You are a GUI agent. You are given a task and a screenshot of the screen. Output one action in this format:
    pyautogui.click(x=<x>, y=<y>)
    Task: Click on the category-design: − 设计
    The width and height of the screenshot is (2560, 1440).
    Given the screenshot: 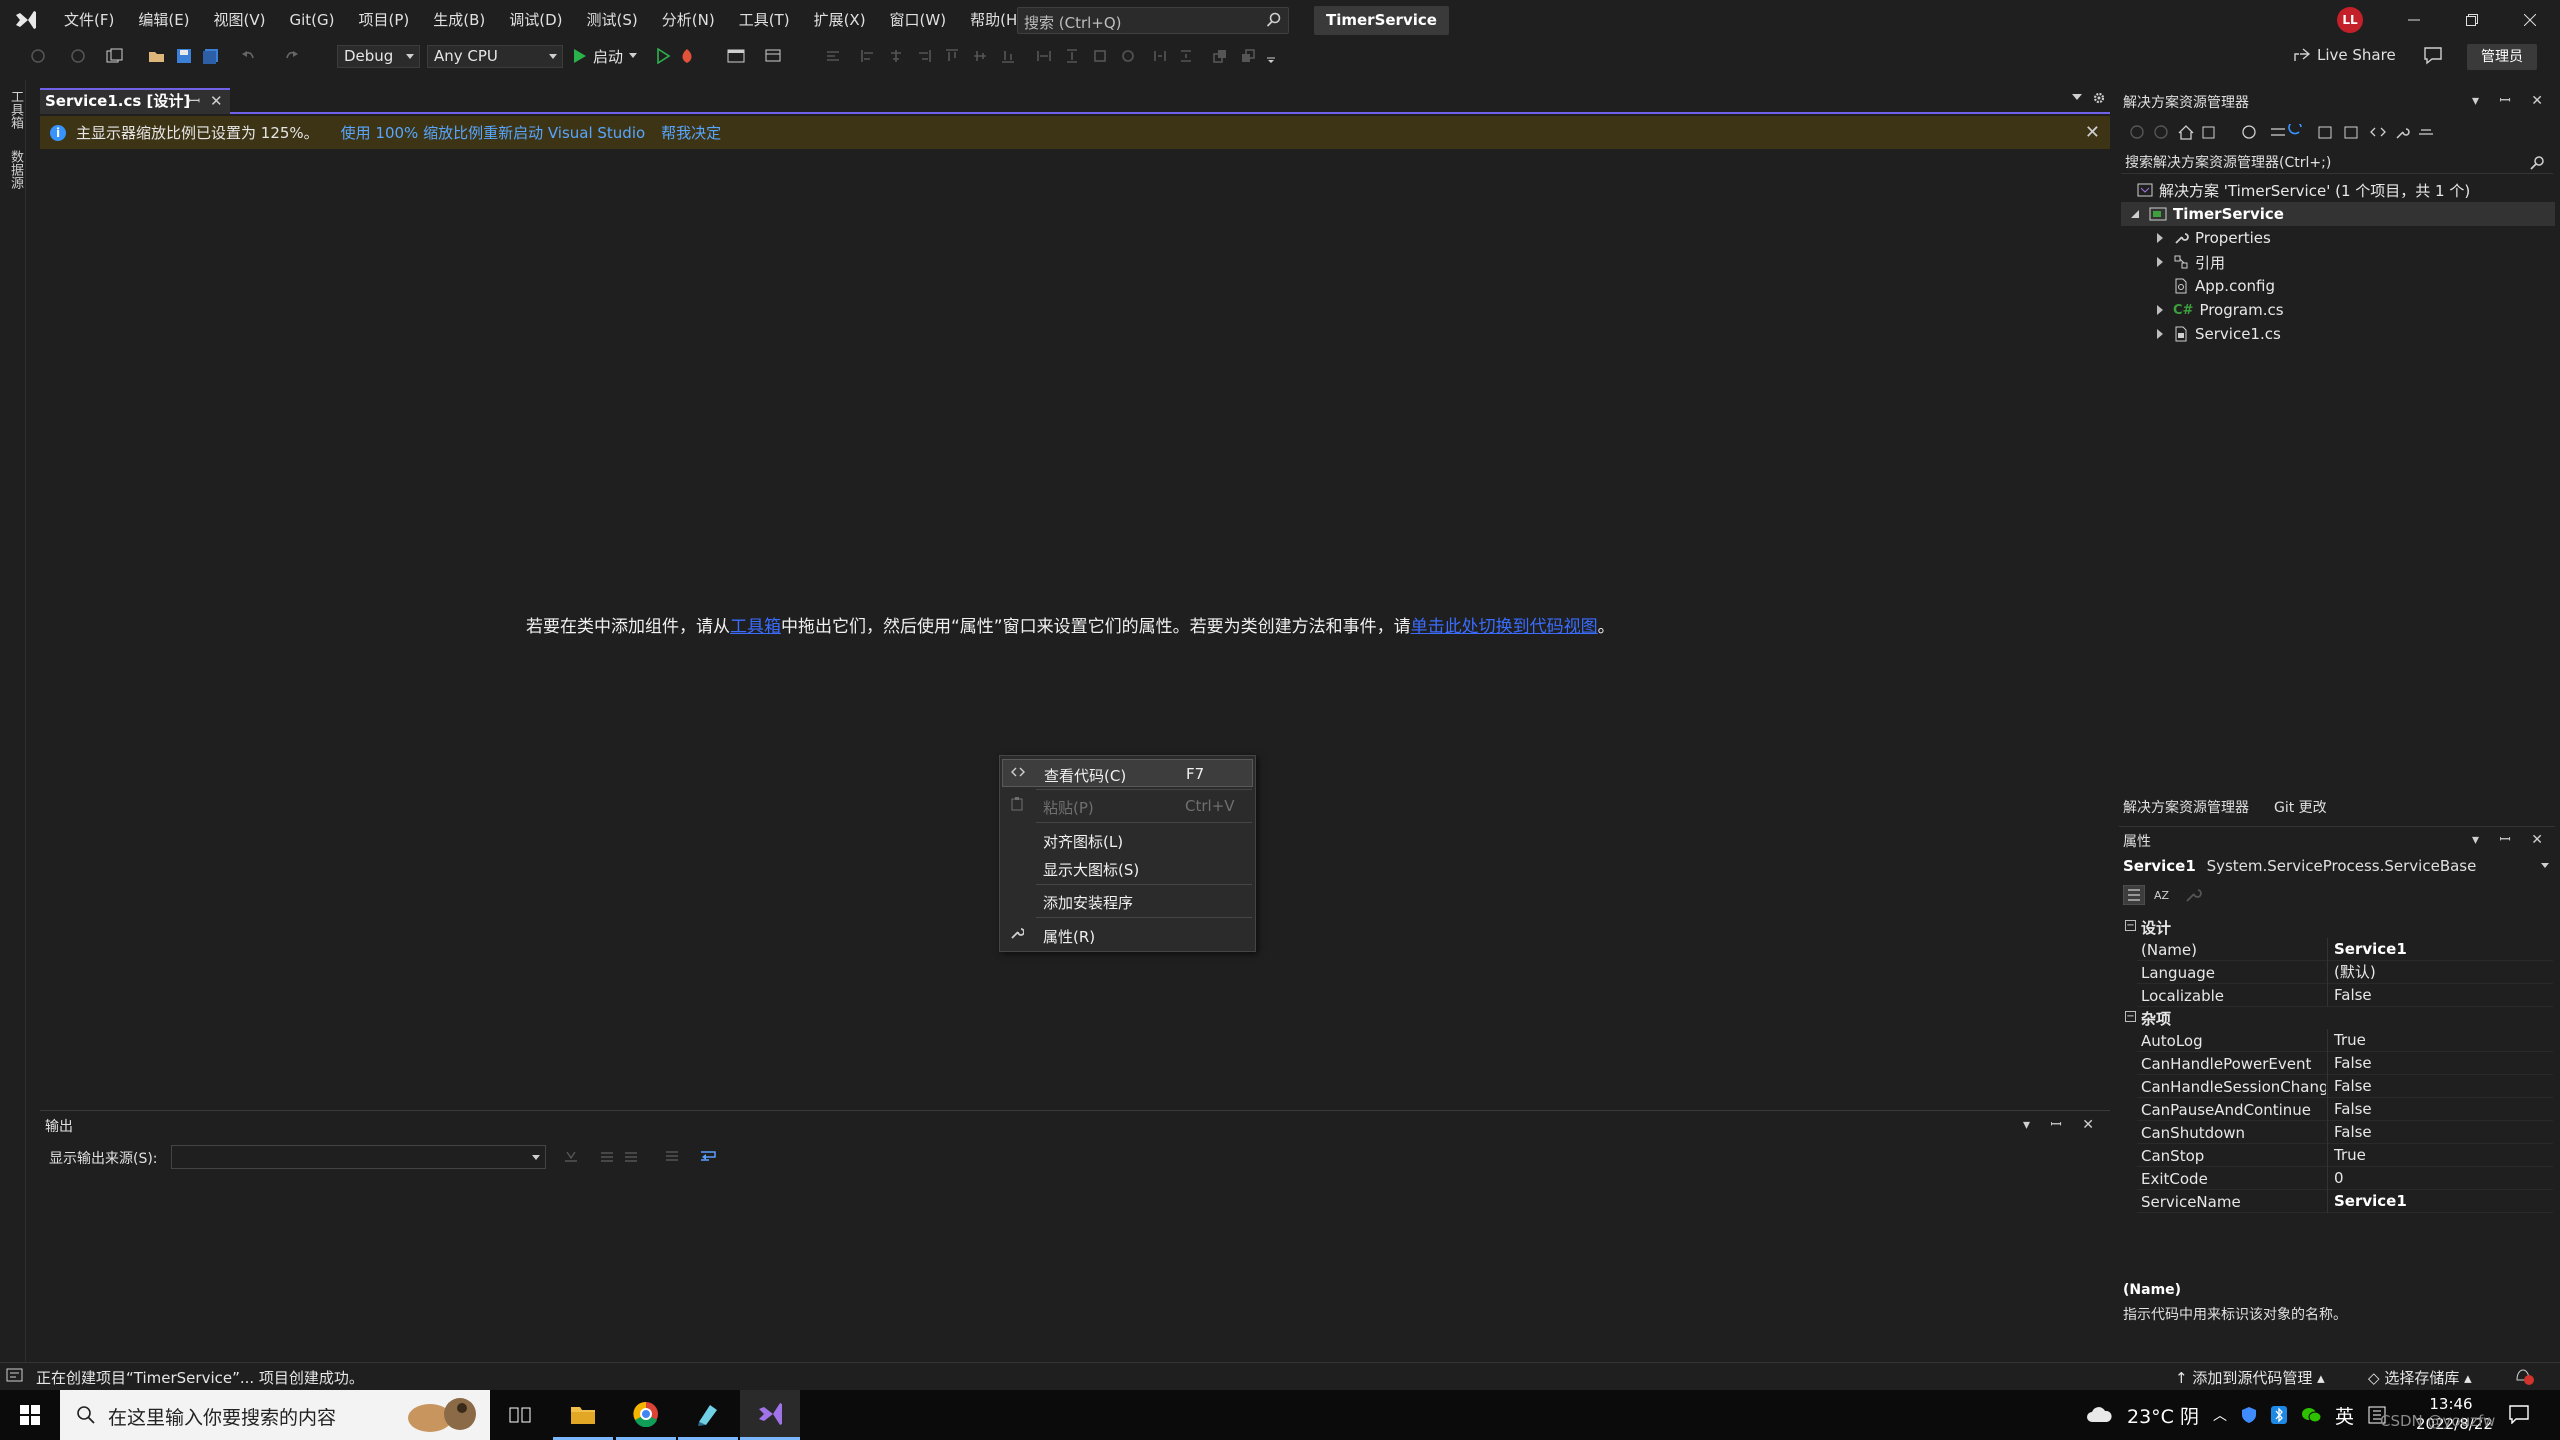 What is the action you would take?
    pyautogui.click(x=2336, y=926)
    